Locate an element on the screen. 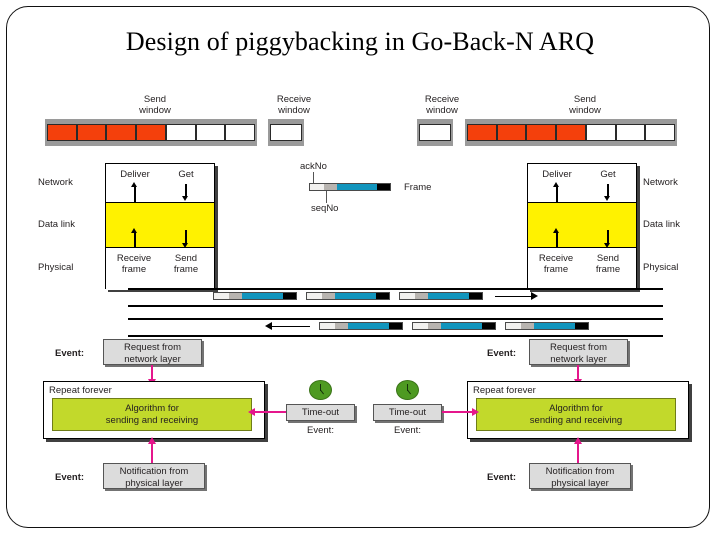  left-timeout-event-tag: Event: is located at coordinates (320, 430).